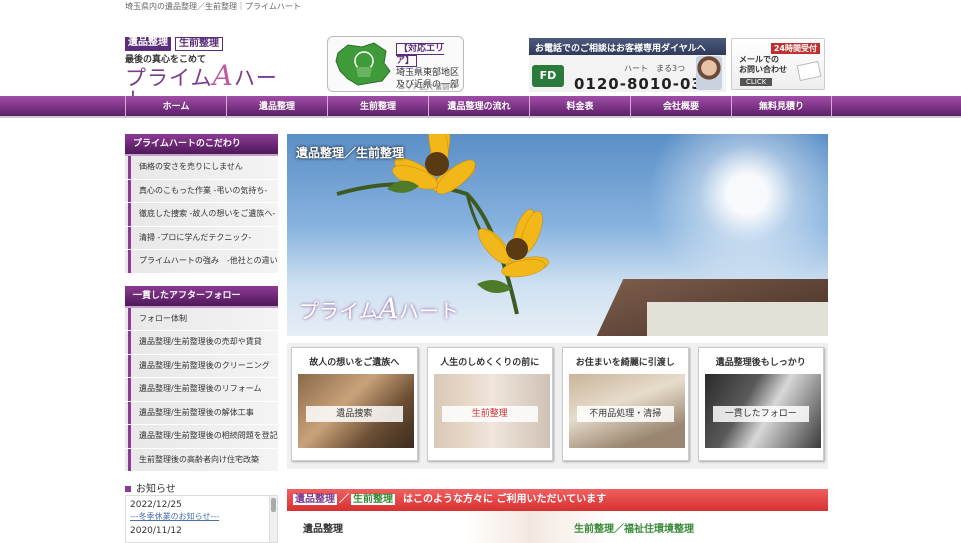 The width and height of the screenshot is (961, 543). What do you see at coordinates (201, 366) in the screenshot?
I see `sidebar-link: 遺品整理/生前整理後のクリーニング` at bounding box center [201, 366].